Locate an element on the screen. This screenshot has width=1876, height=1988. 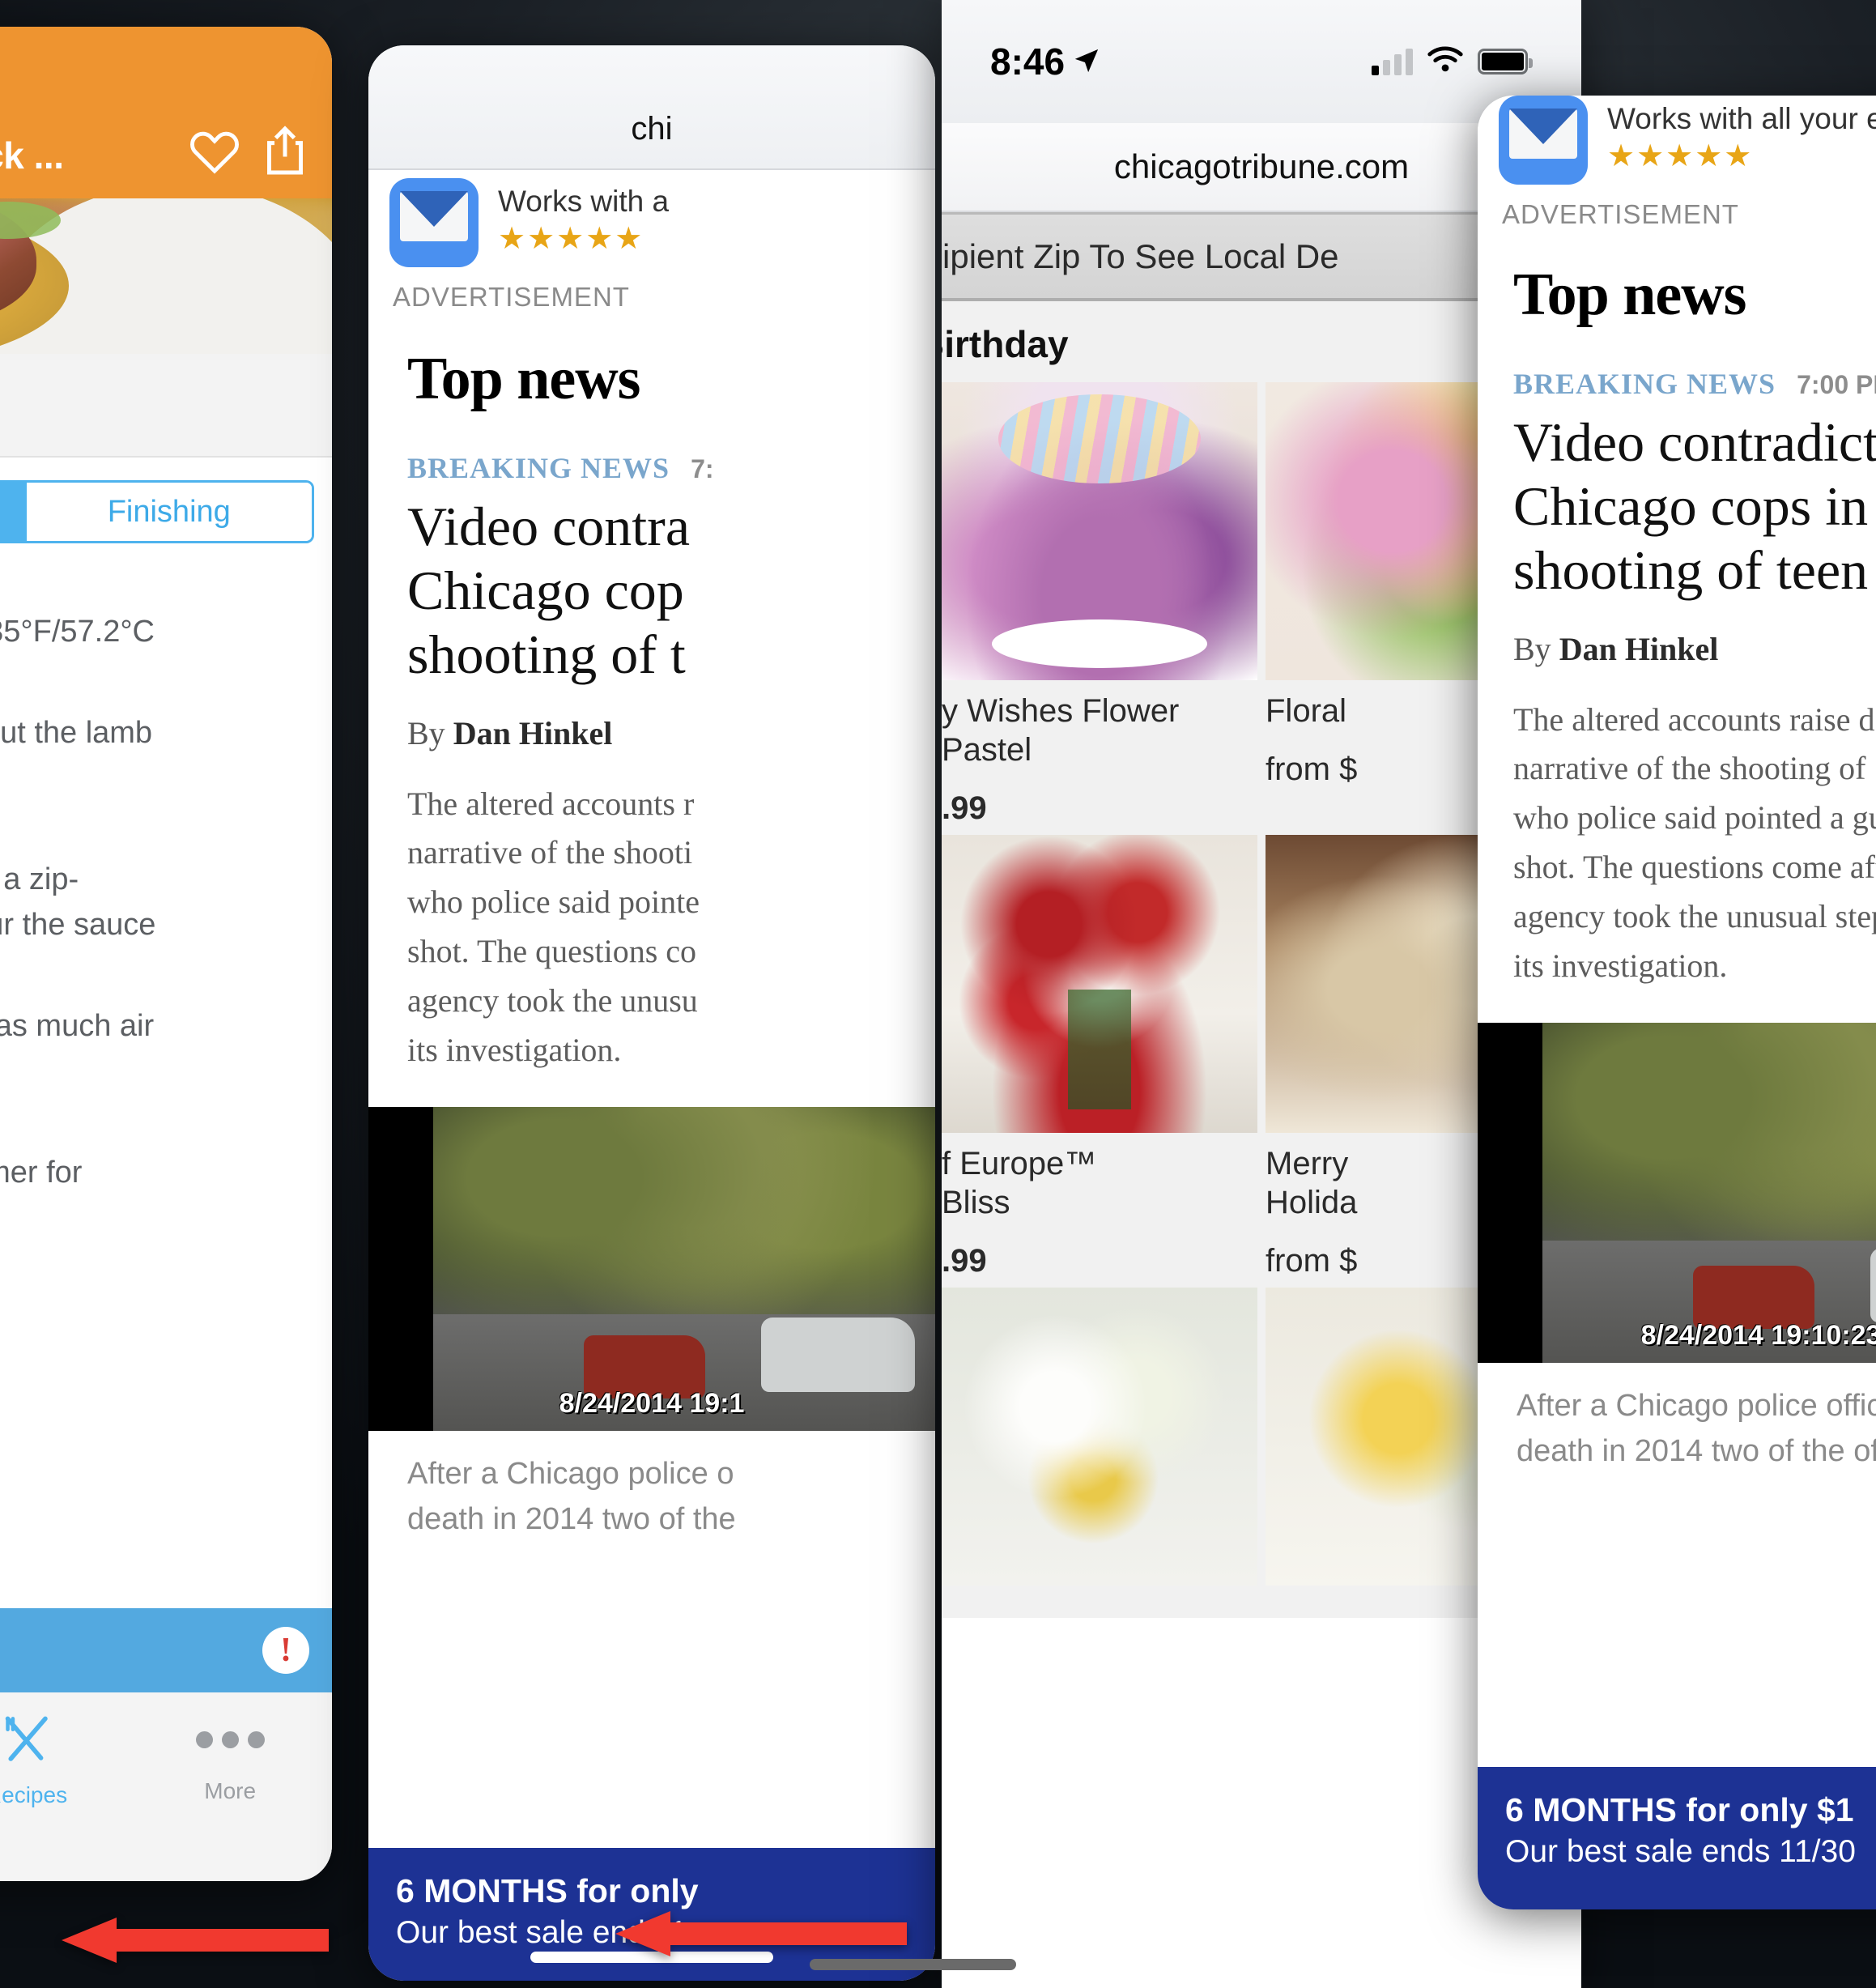
horizontal-scrollbar is located at coordinates (913, 1964).